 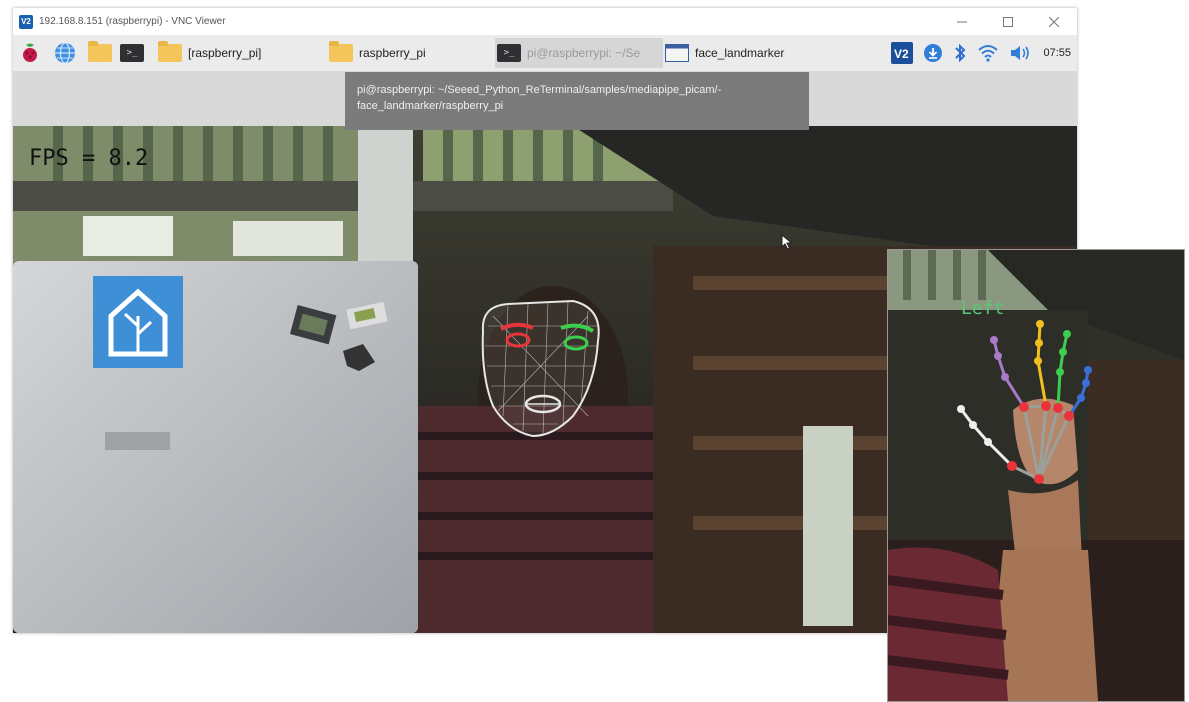 I want to click on task-folder-raspberry-pi-bracket: [raspberry_pi], so click(x=240, y=53).